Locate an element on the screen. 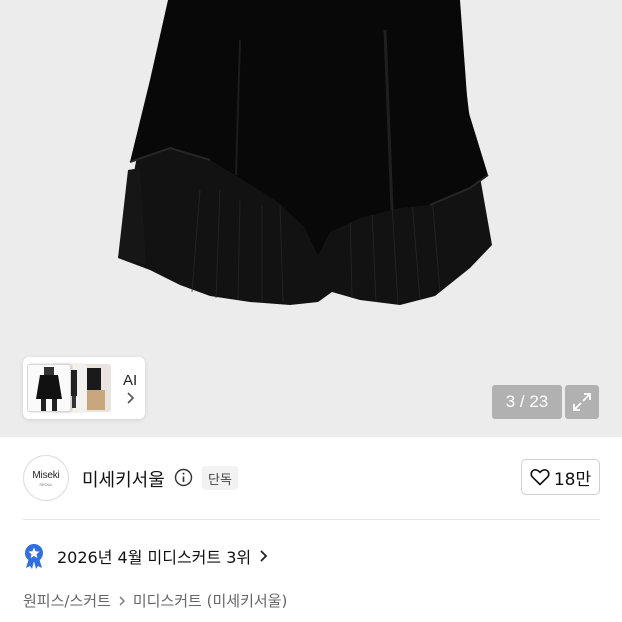 This screenshot has height=622, width=622. like-button: 18만 is located at coordinates (560, 477).